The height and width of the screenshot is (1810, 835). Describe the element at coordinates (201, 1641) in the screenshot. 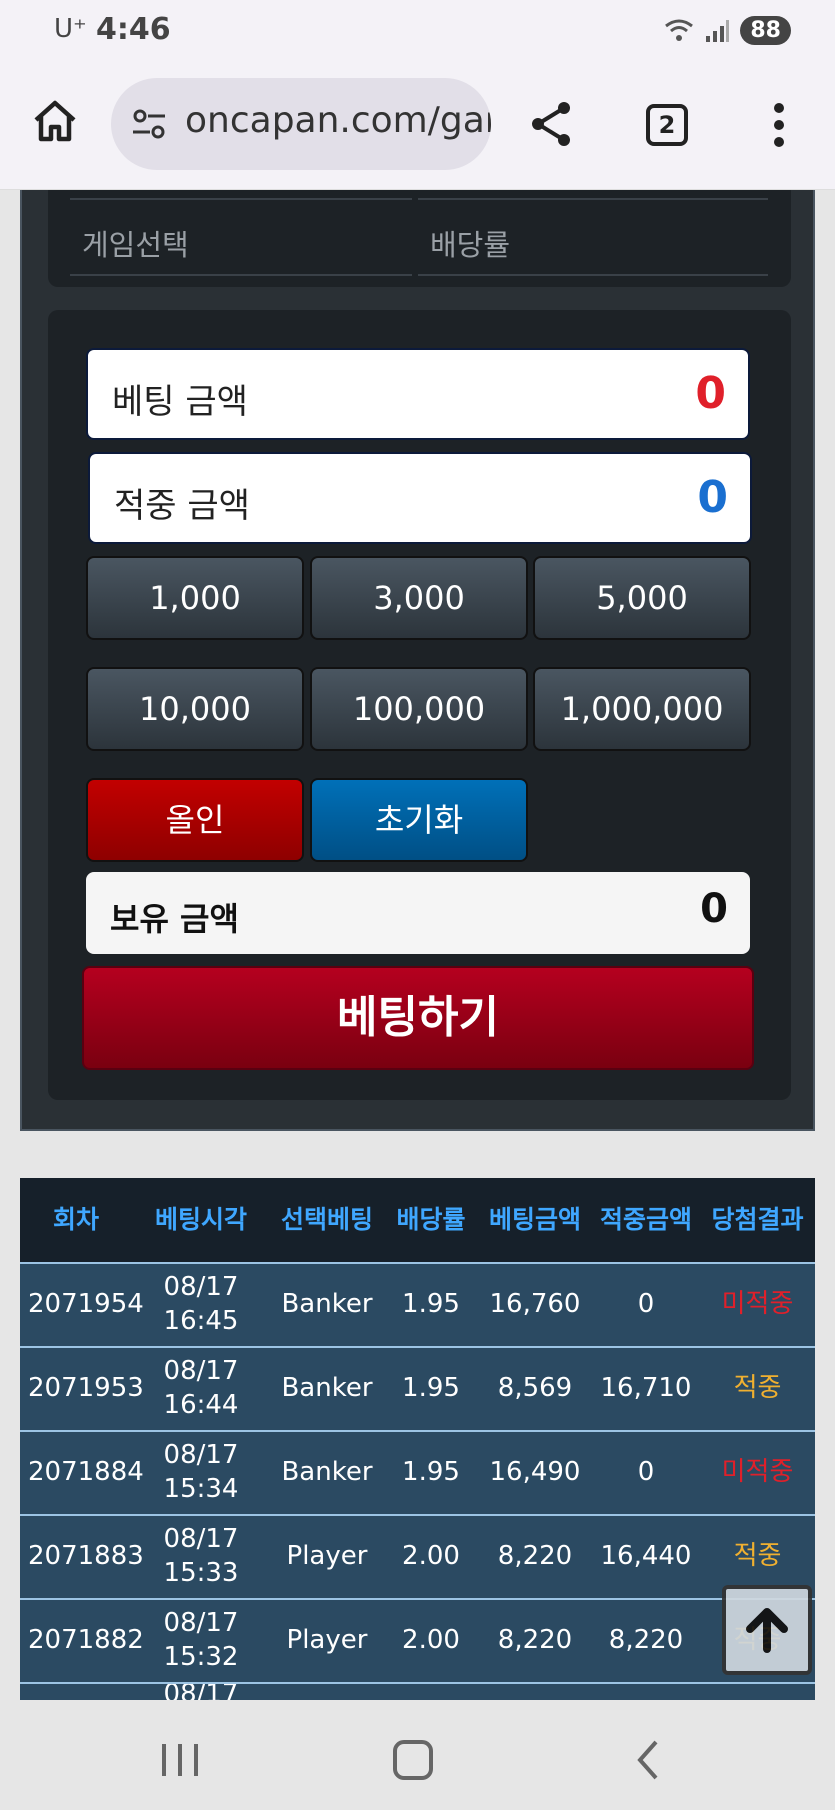

I see `cell-bet-time: 08/17 15:32` at that location.